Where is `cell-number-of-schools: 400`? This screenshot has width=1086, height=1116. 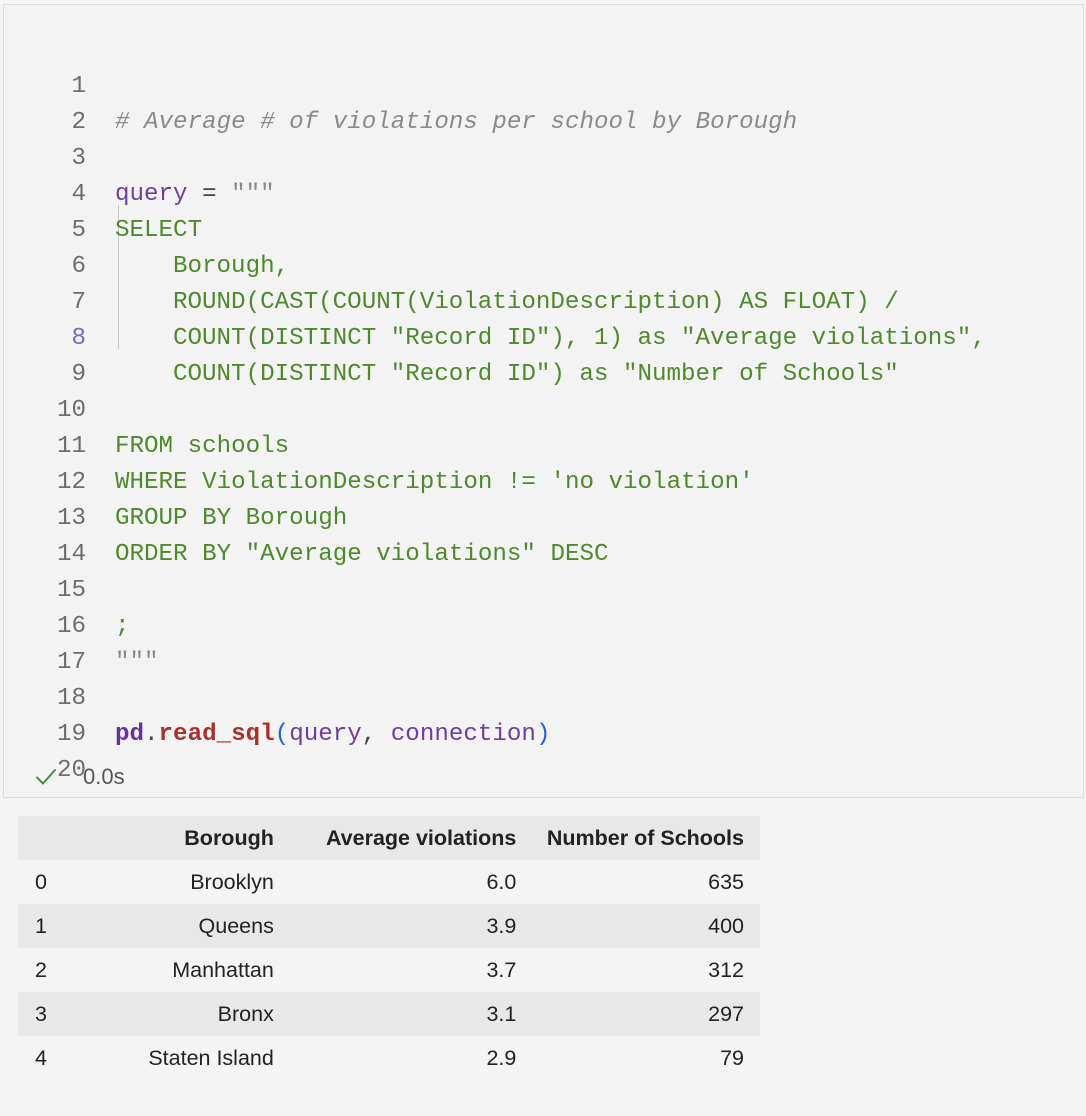 cell-number-of-schools: 400 is located at coordinates (726, 925).